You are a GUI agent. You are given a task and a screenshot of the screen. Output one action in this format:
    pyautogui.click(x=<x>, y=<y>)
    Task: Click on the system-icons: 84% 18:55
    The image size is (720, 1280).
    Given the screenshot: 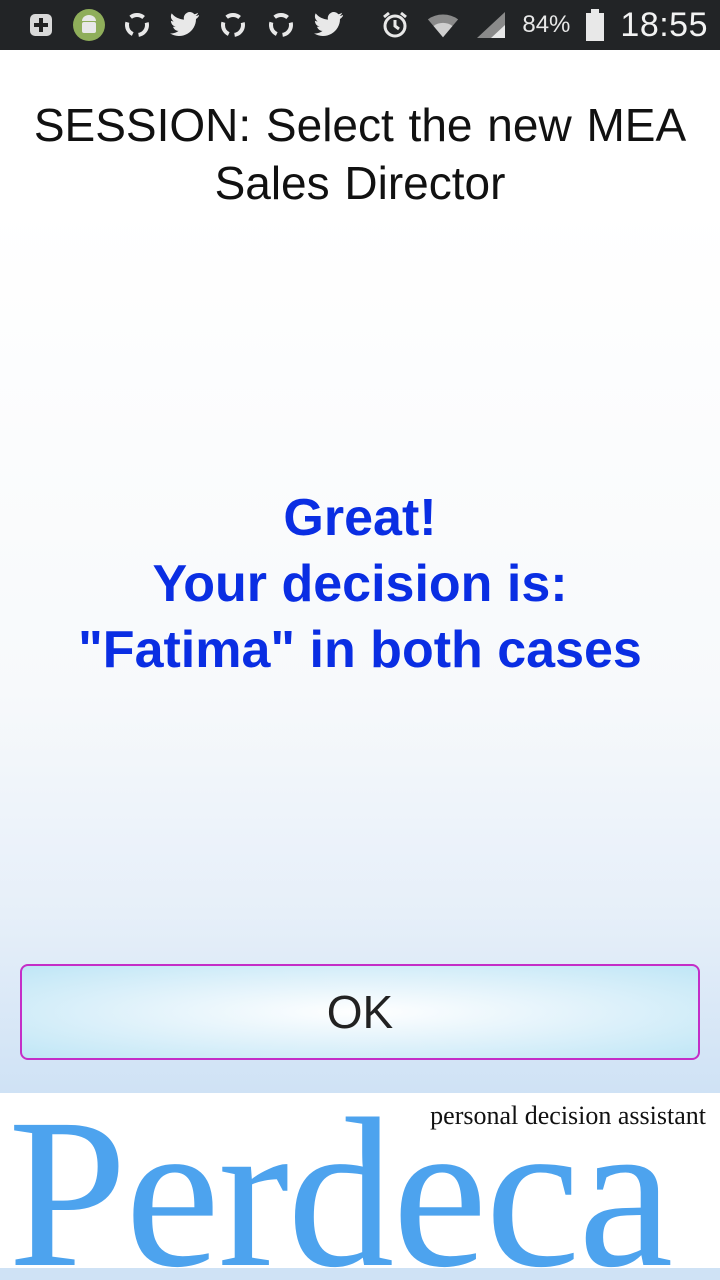 What is the action you would take?
    pyautogui.click(x=543, y=25)
    